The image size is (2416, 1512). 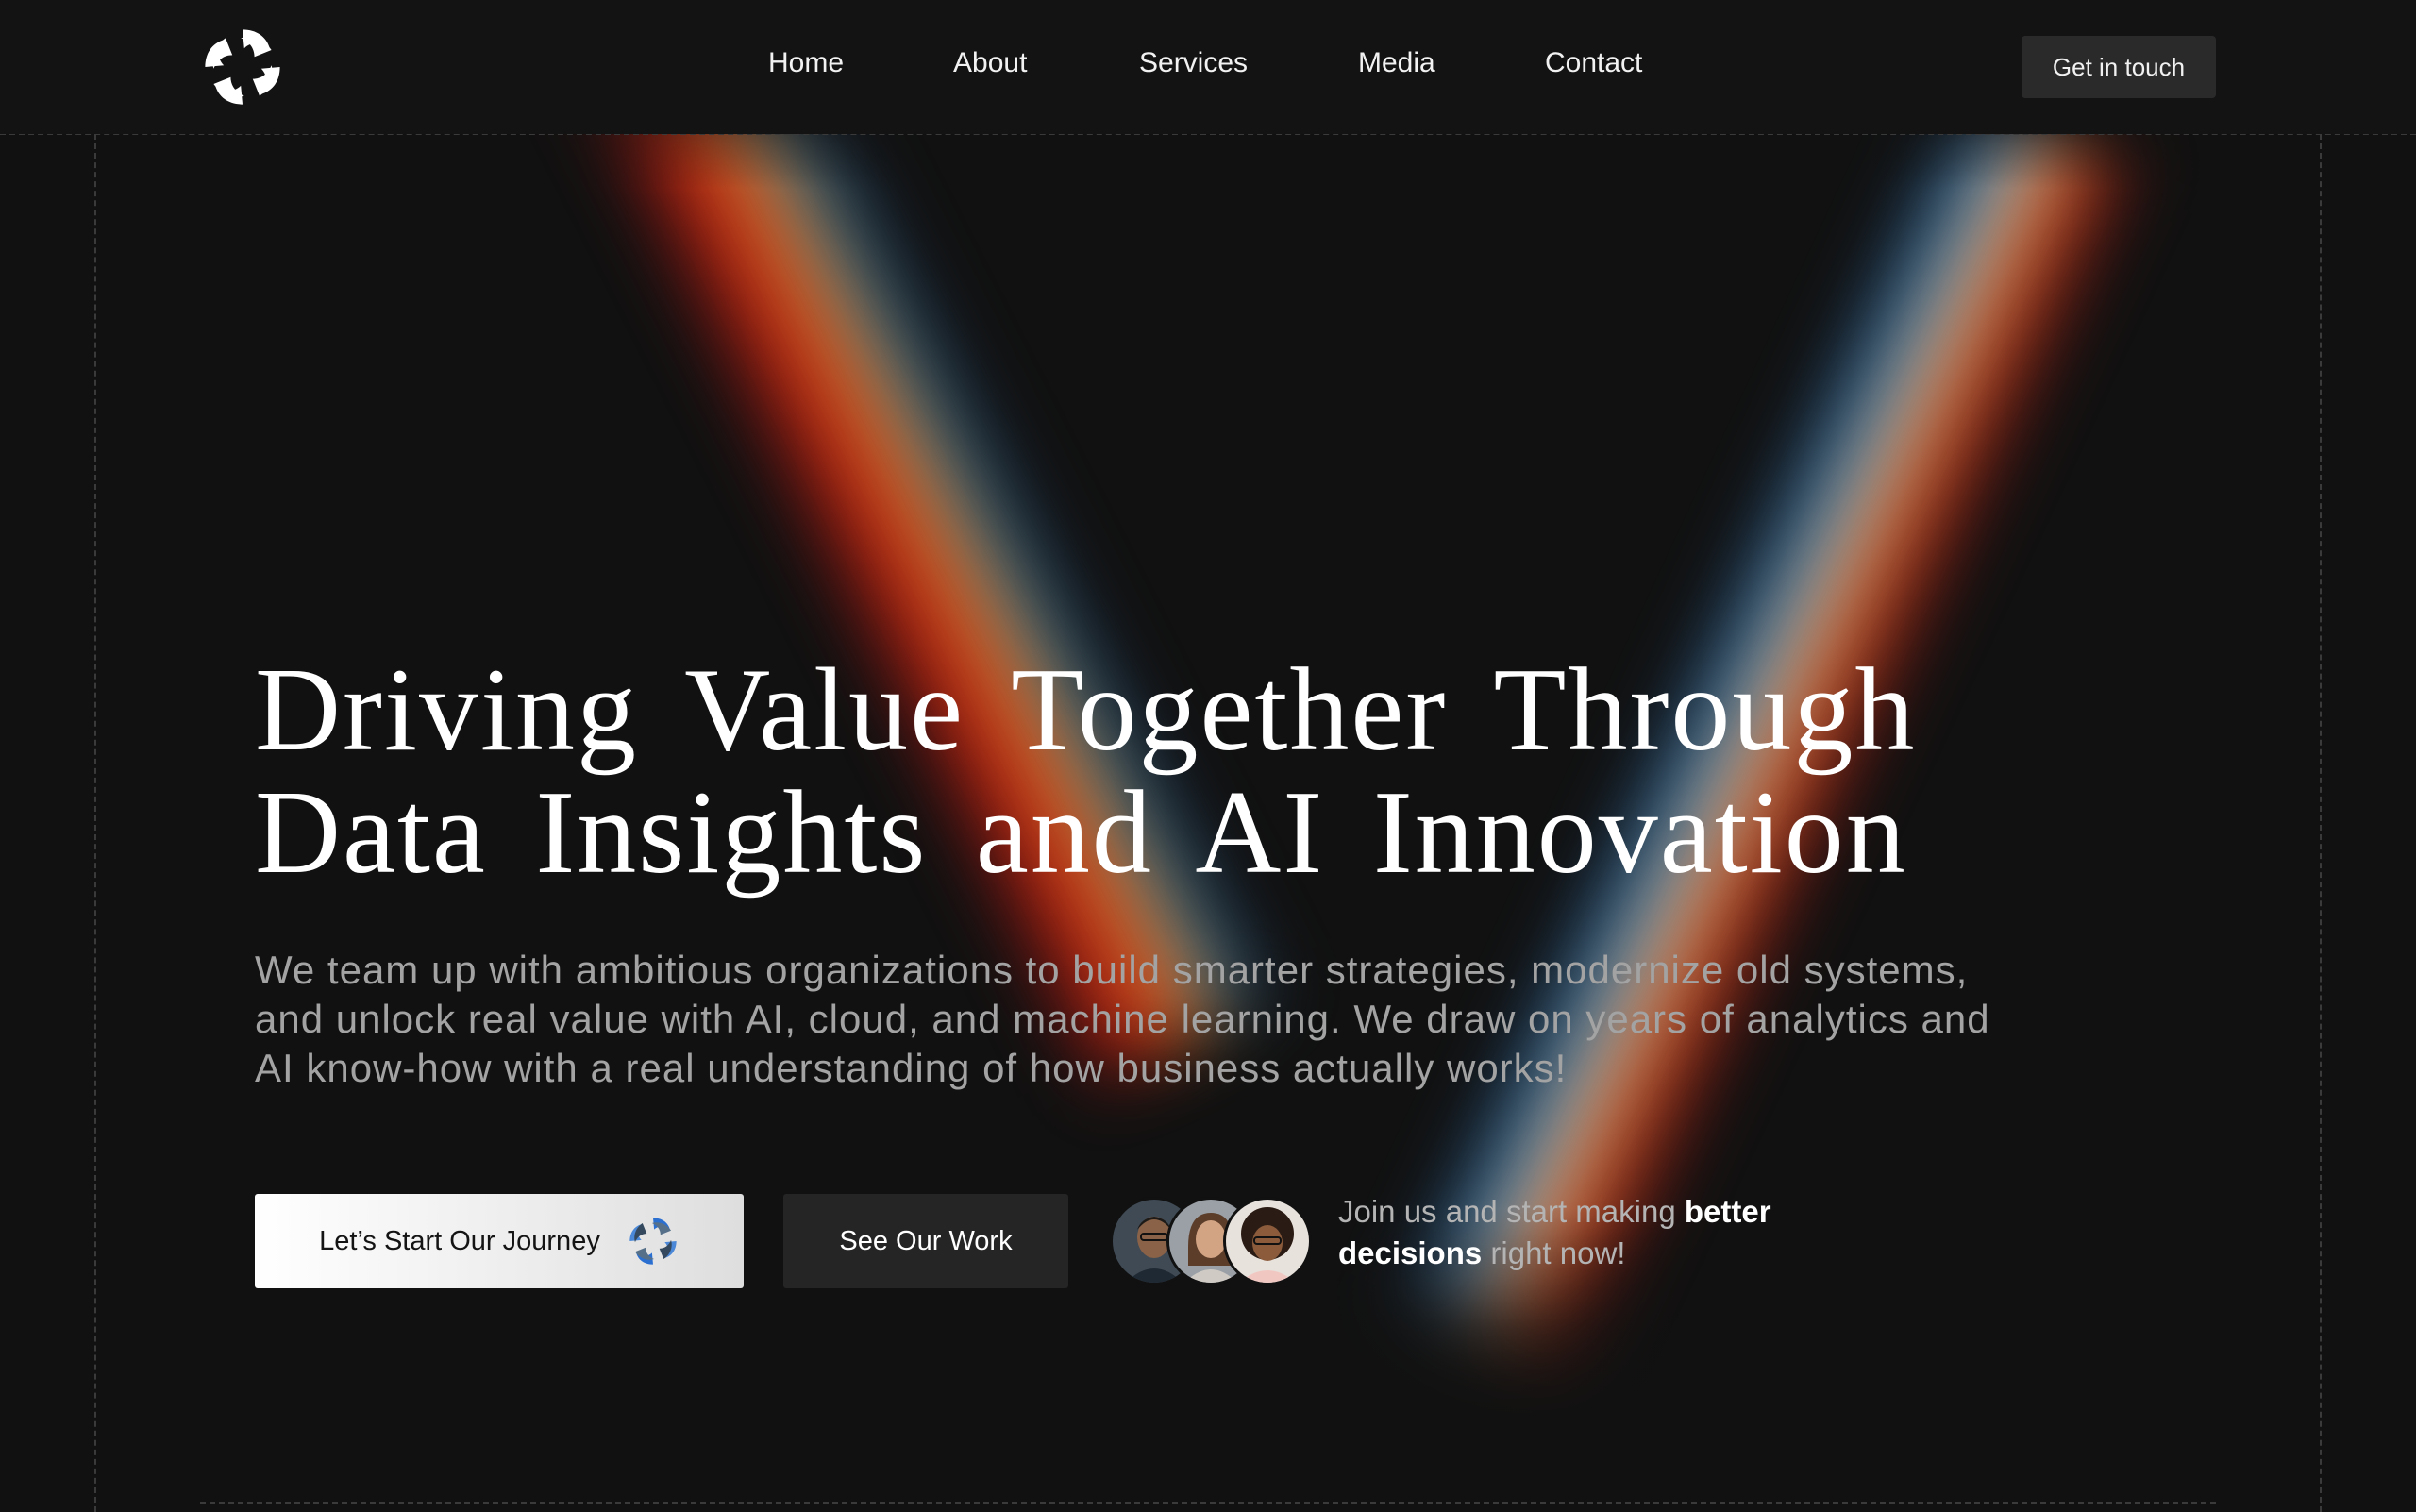 What do you see at coordinates (990, 63) in the screenshot?
I see `nav-item-about: About` at bounding box center [990, 63].